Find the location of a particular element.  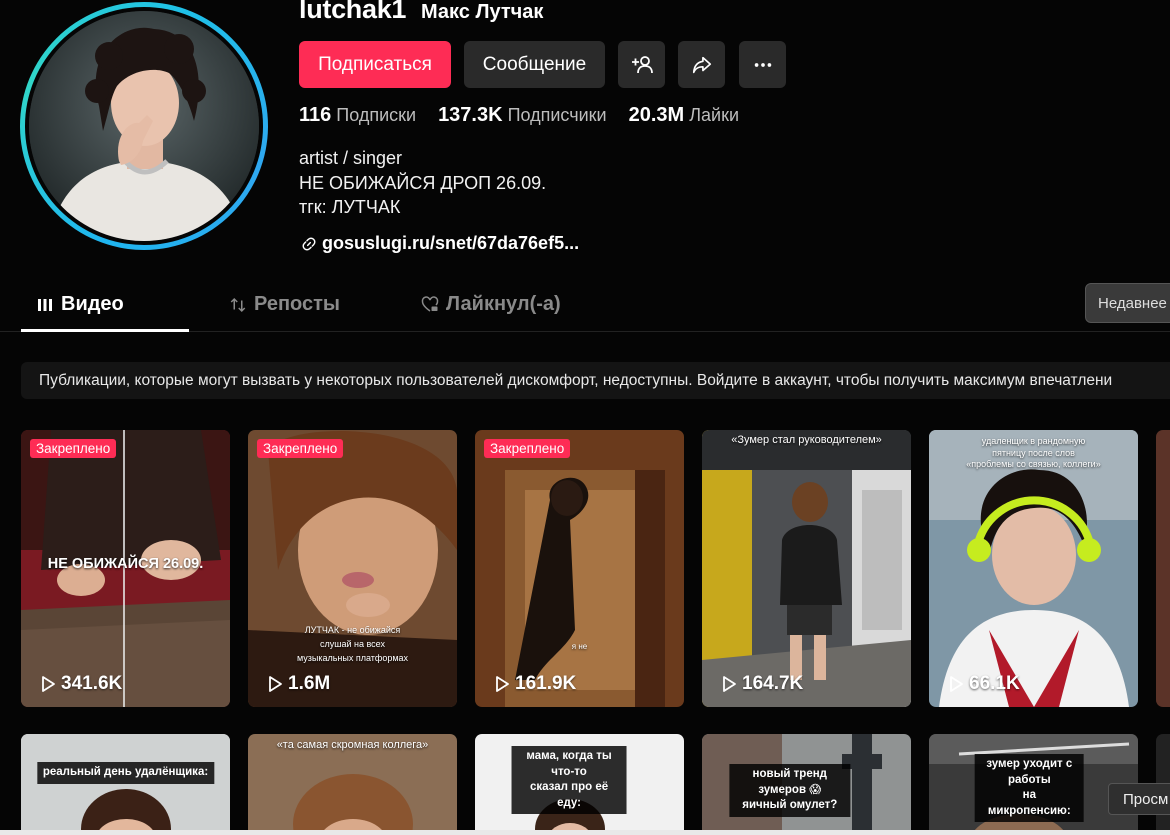

follow-button: Подписаться is located at coordinates (375, 64).